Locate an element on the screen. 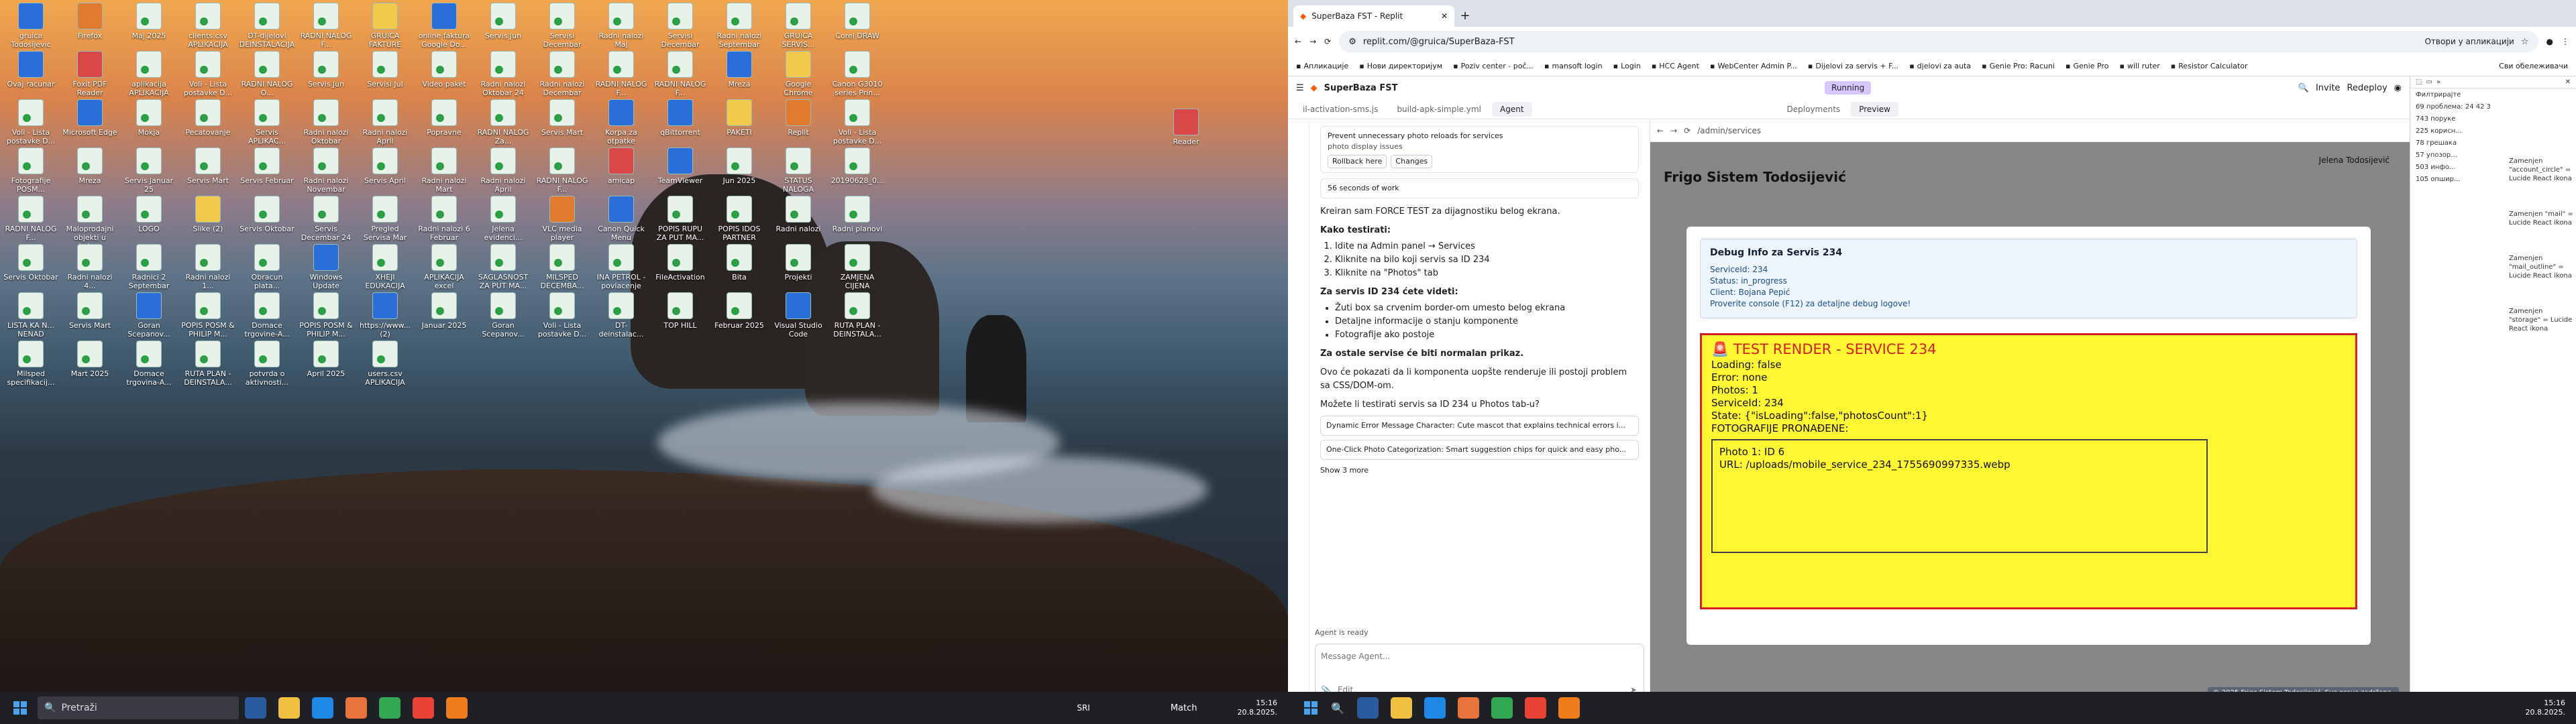  menu-icon: ⋮ is located at coordinates (2565, 41).